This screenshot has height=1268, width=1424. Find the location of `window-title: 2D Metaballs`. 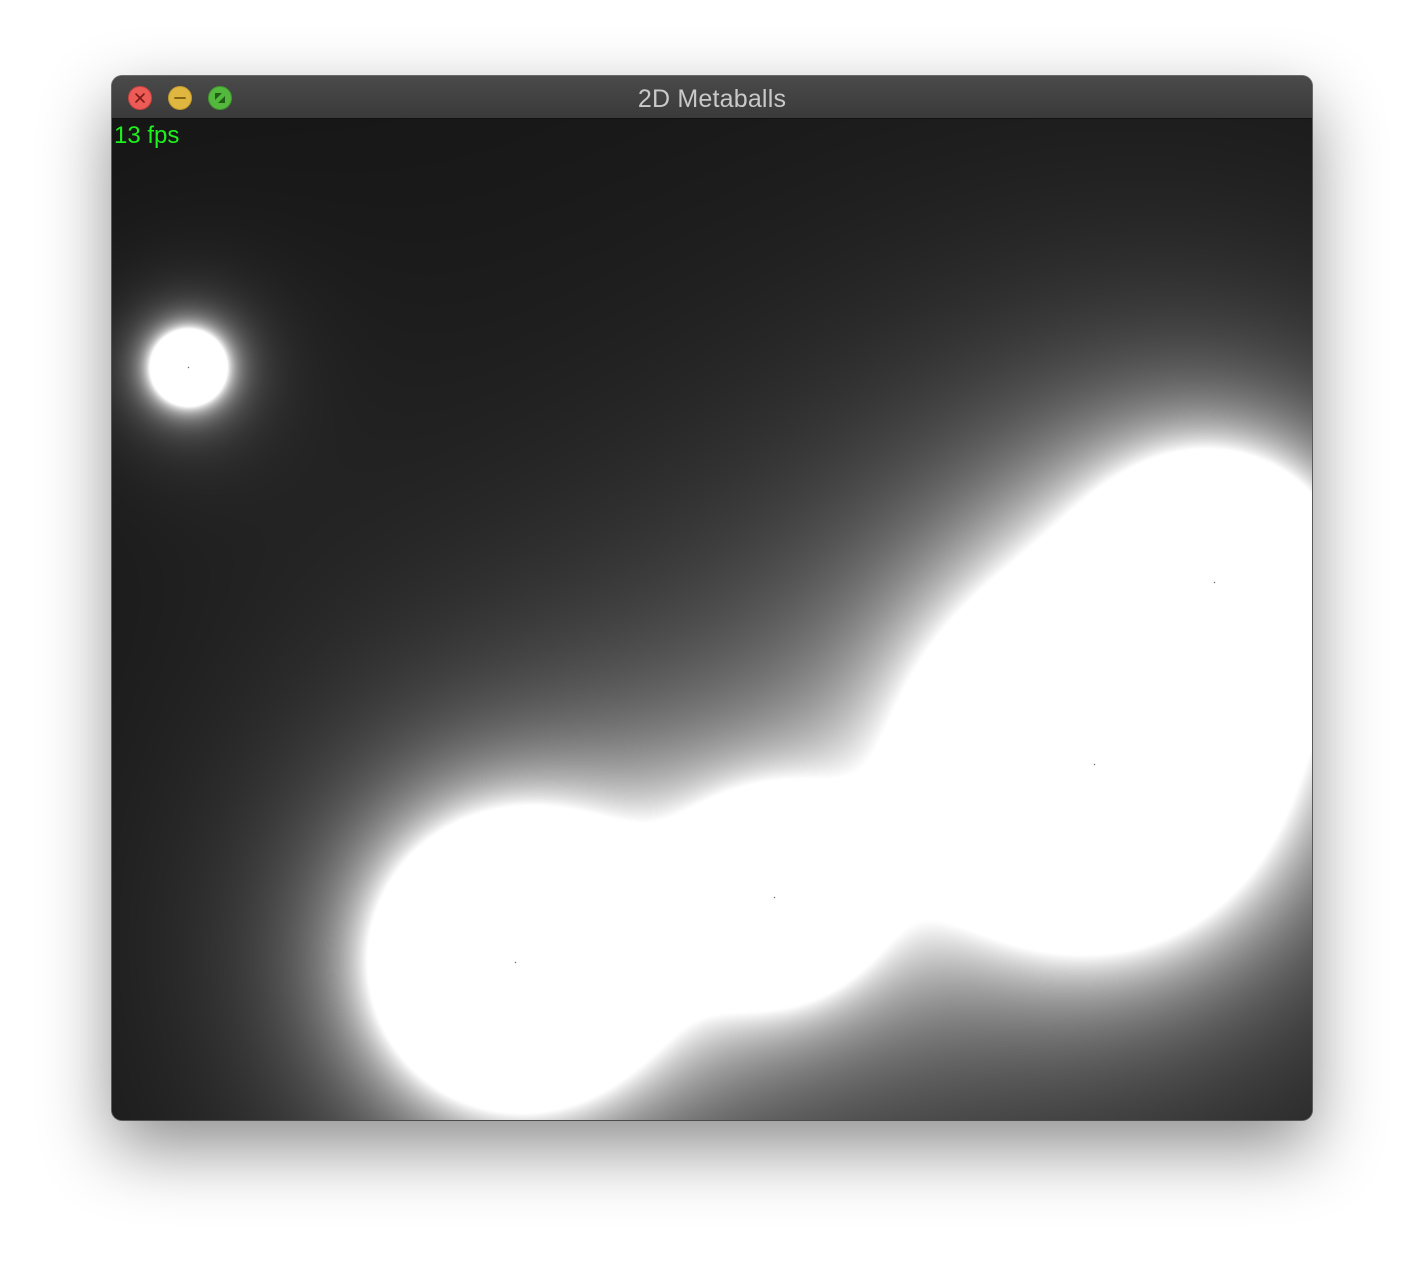

window-title: 2D Metaballs is located at coordinates (712, 99).